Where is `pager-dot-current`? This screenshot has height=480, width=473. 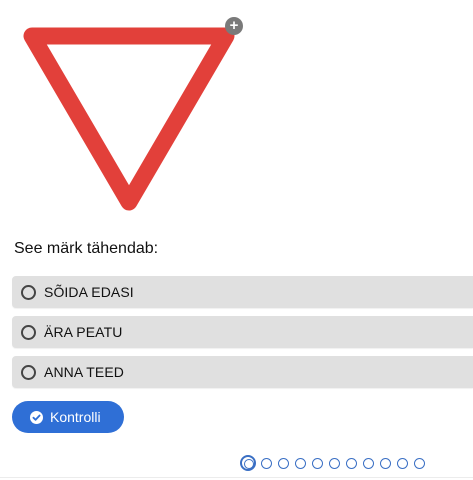
pager-dot-current is located at coordinates (248, 463).